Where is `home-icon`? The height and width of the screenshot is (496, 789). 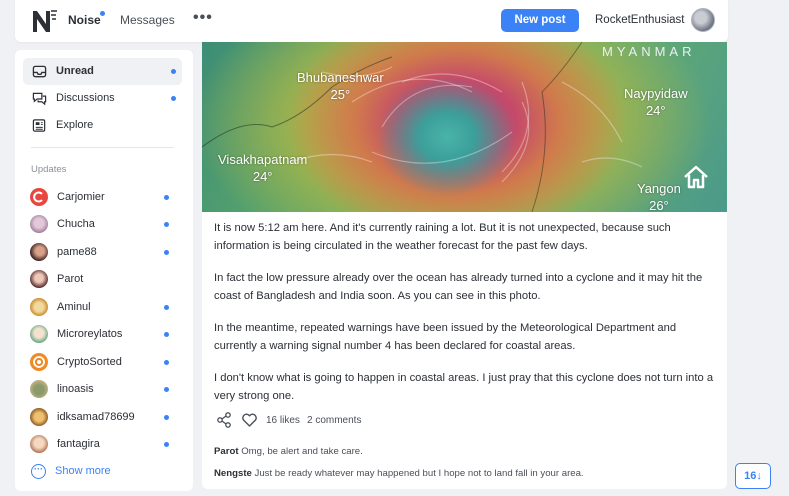 home-icon is located at coordinates (696, 177).